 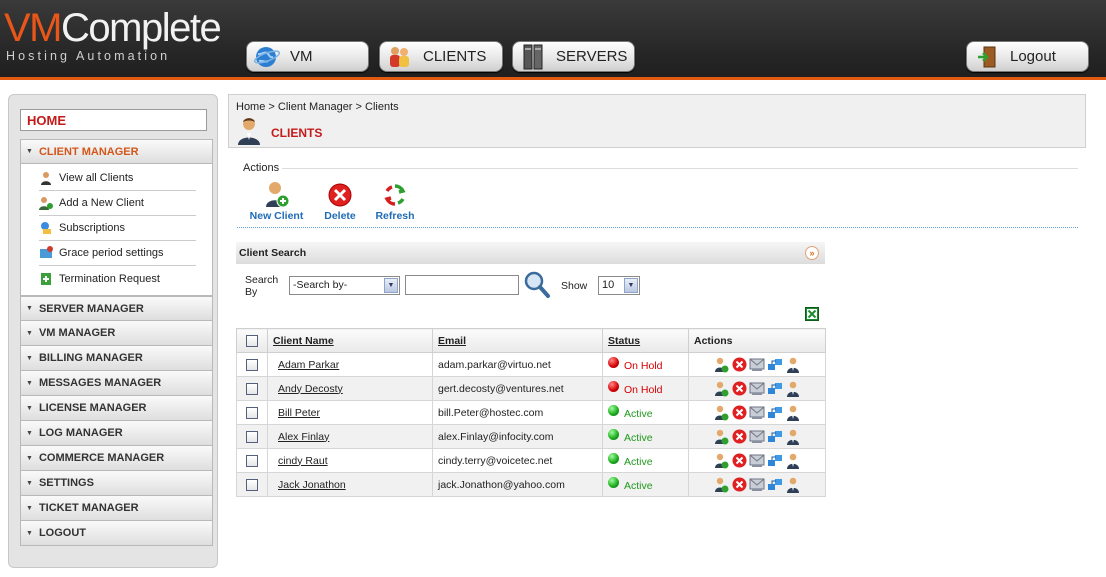 I want to click on status-dot-icon, so click(x=613, y=386).